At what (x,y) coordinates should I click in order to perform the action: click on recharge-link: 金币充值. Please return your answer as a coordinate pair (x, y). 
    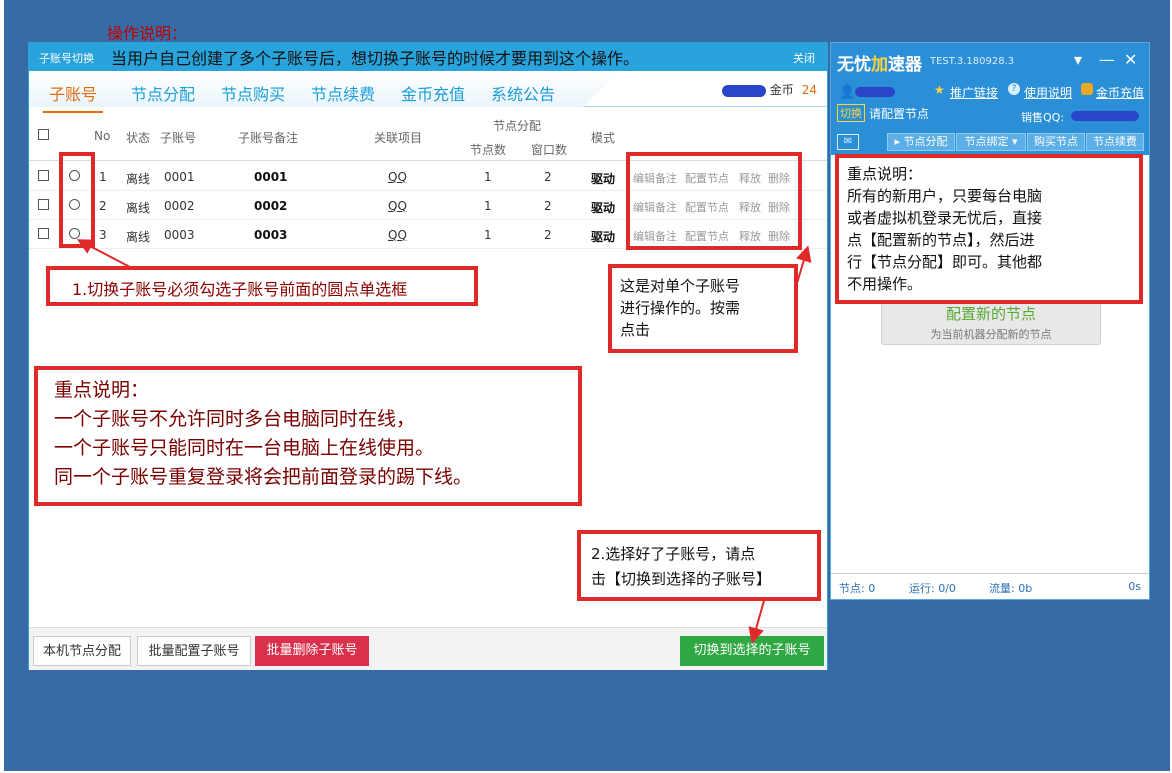
    Looking at the image, I should click on (1120, 92).